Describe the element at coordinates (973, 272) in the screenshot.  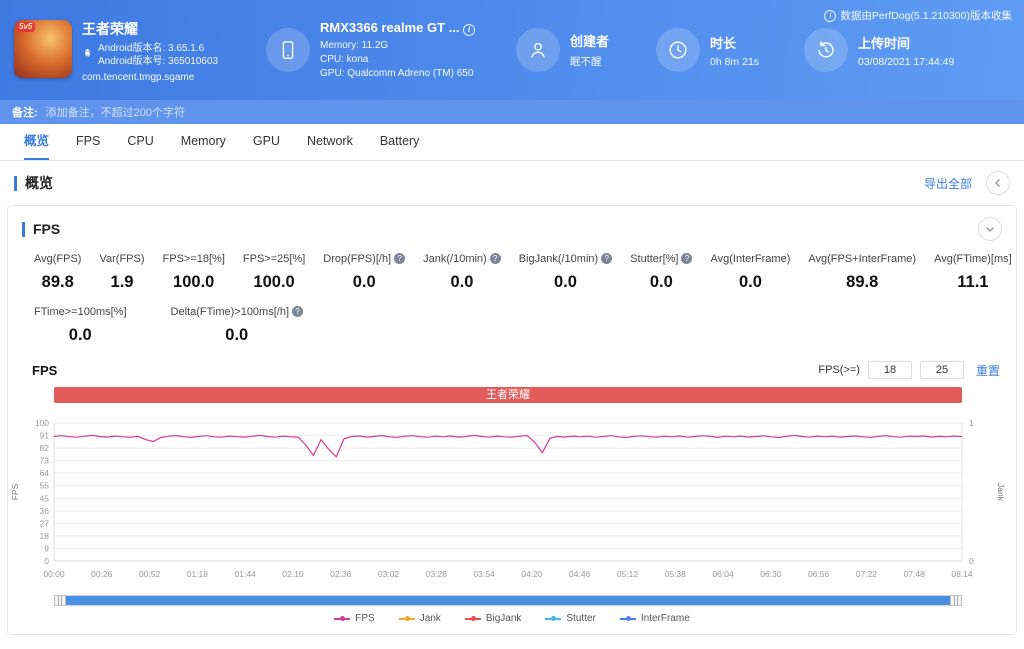
I see `stat: Avg(FTime)[ms] 11.1` at that location.